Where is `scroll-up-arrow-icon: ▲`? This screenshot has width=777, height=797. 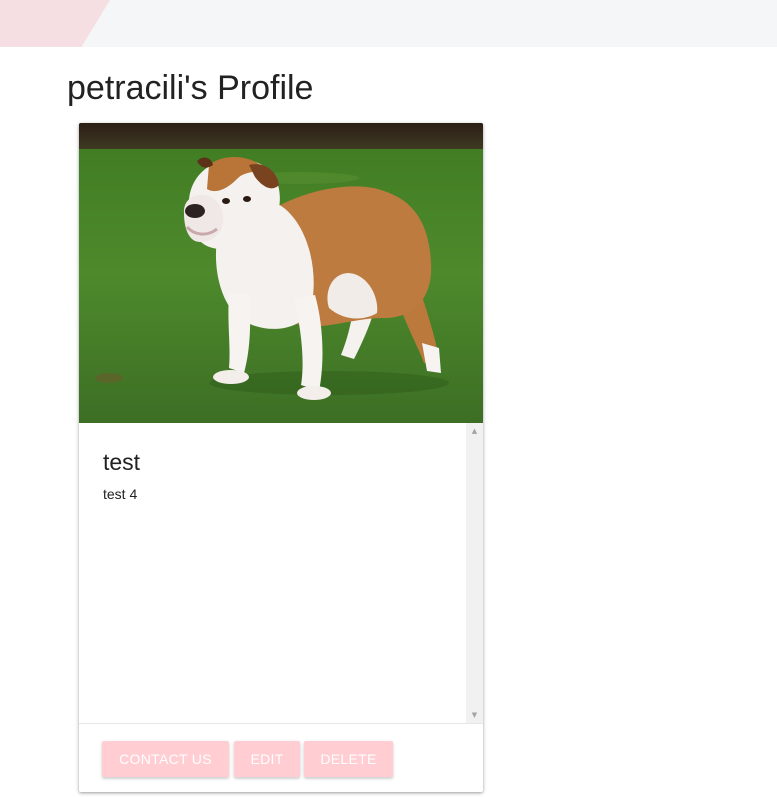 scroll-up-arrow-icon: ▲ is located at coordinates (474, 431).